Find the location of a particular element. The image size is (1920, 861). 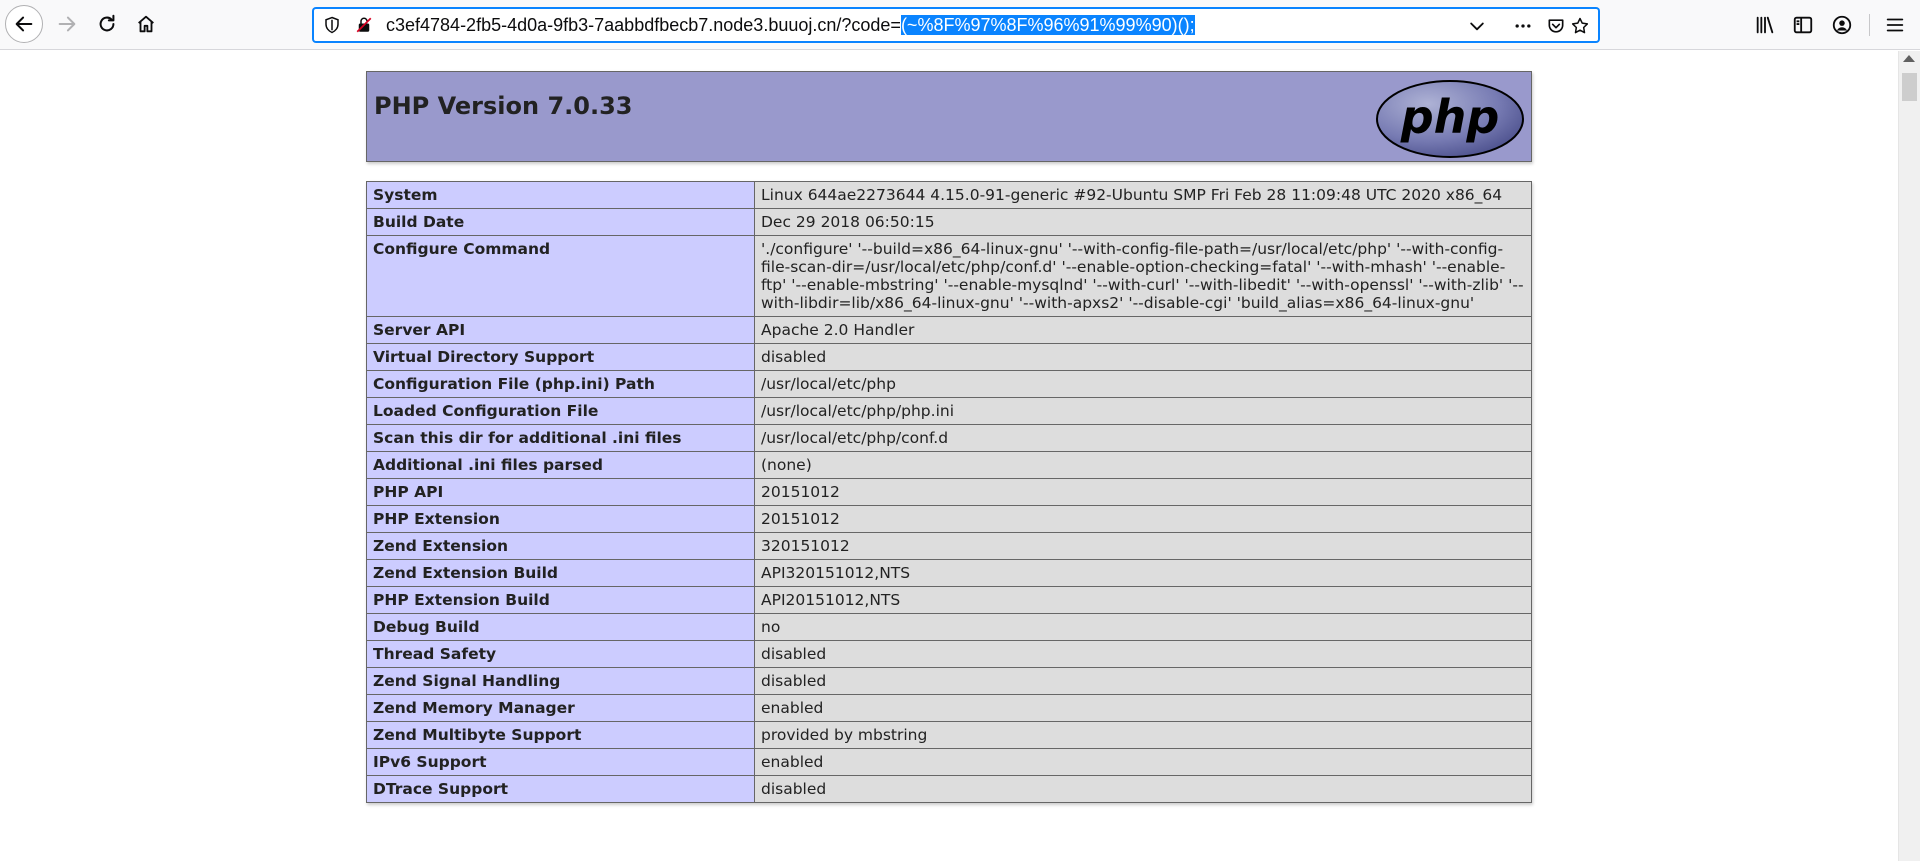

chevron-down-icon is located at coordinates (1477, 26).